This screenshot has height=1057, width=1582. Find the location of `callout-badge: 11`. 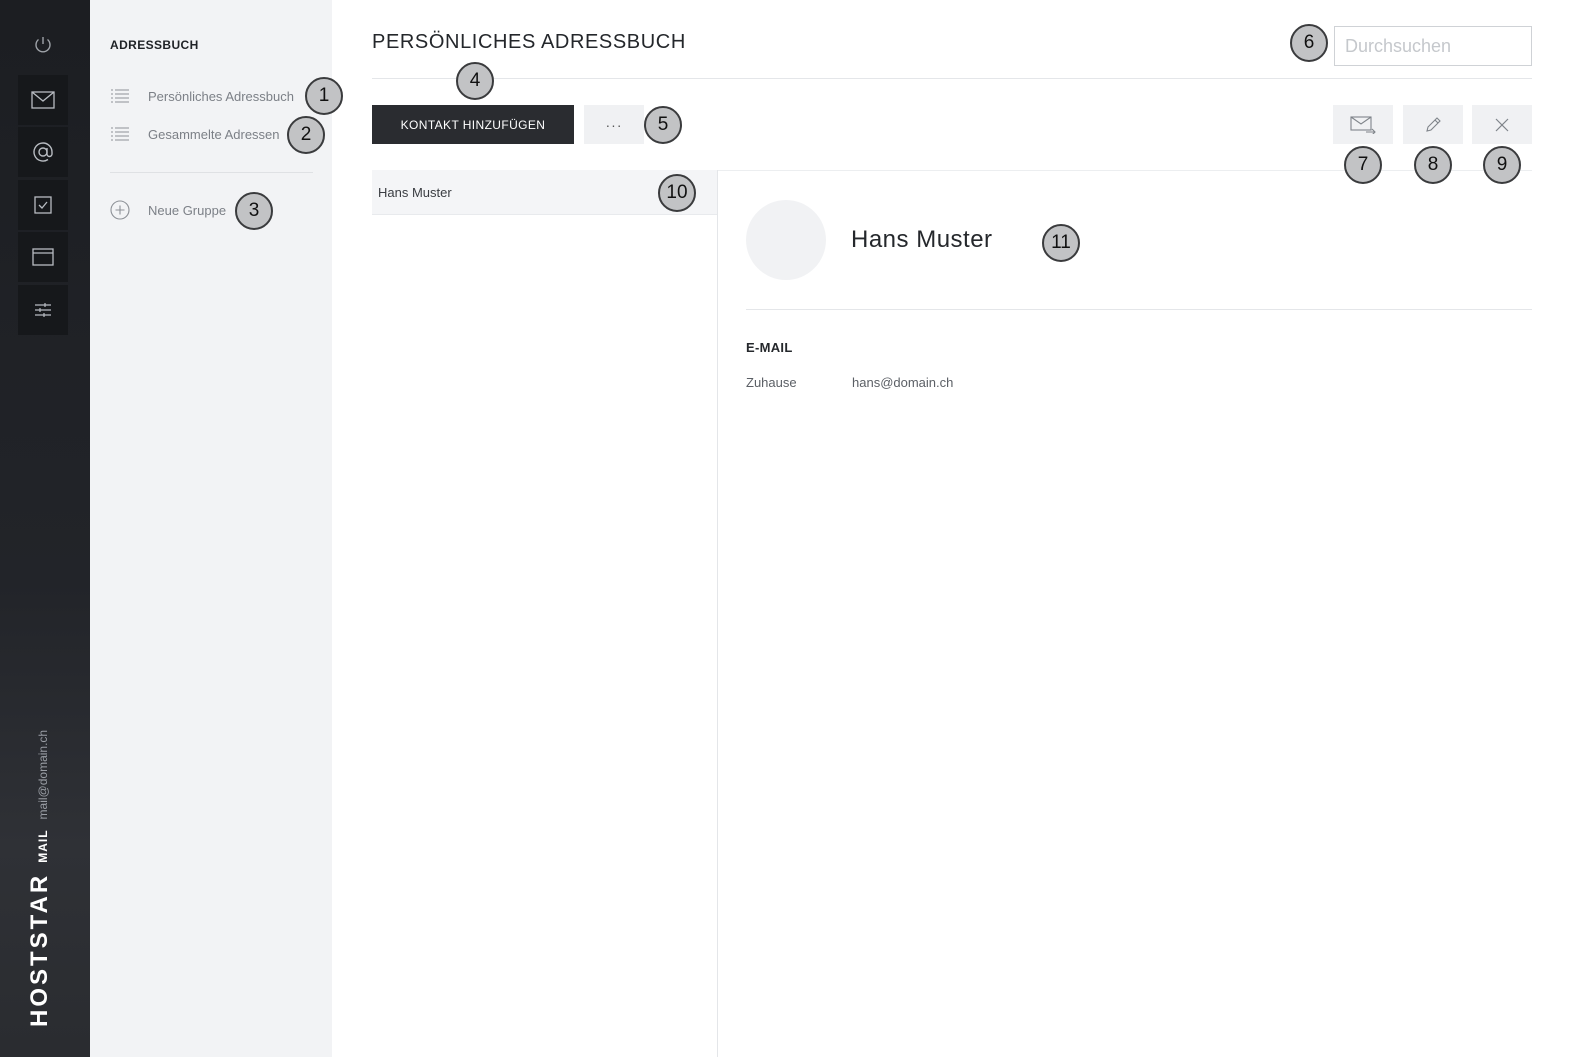

callout-badge: 11 is located at coordinates (1061, 243).